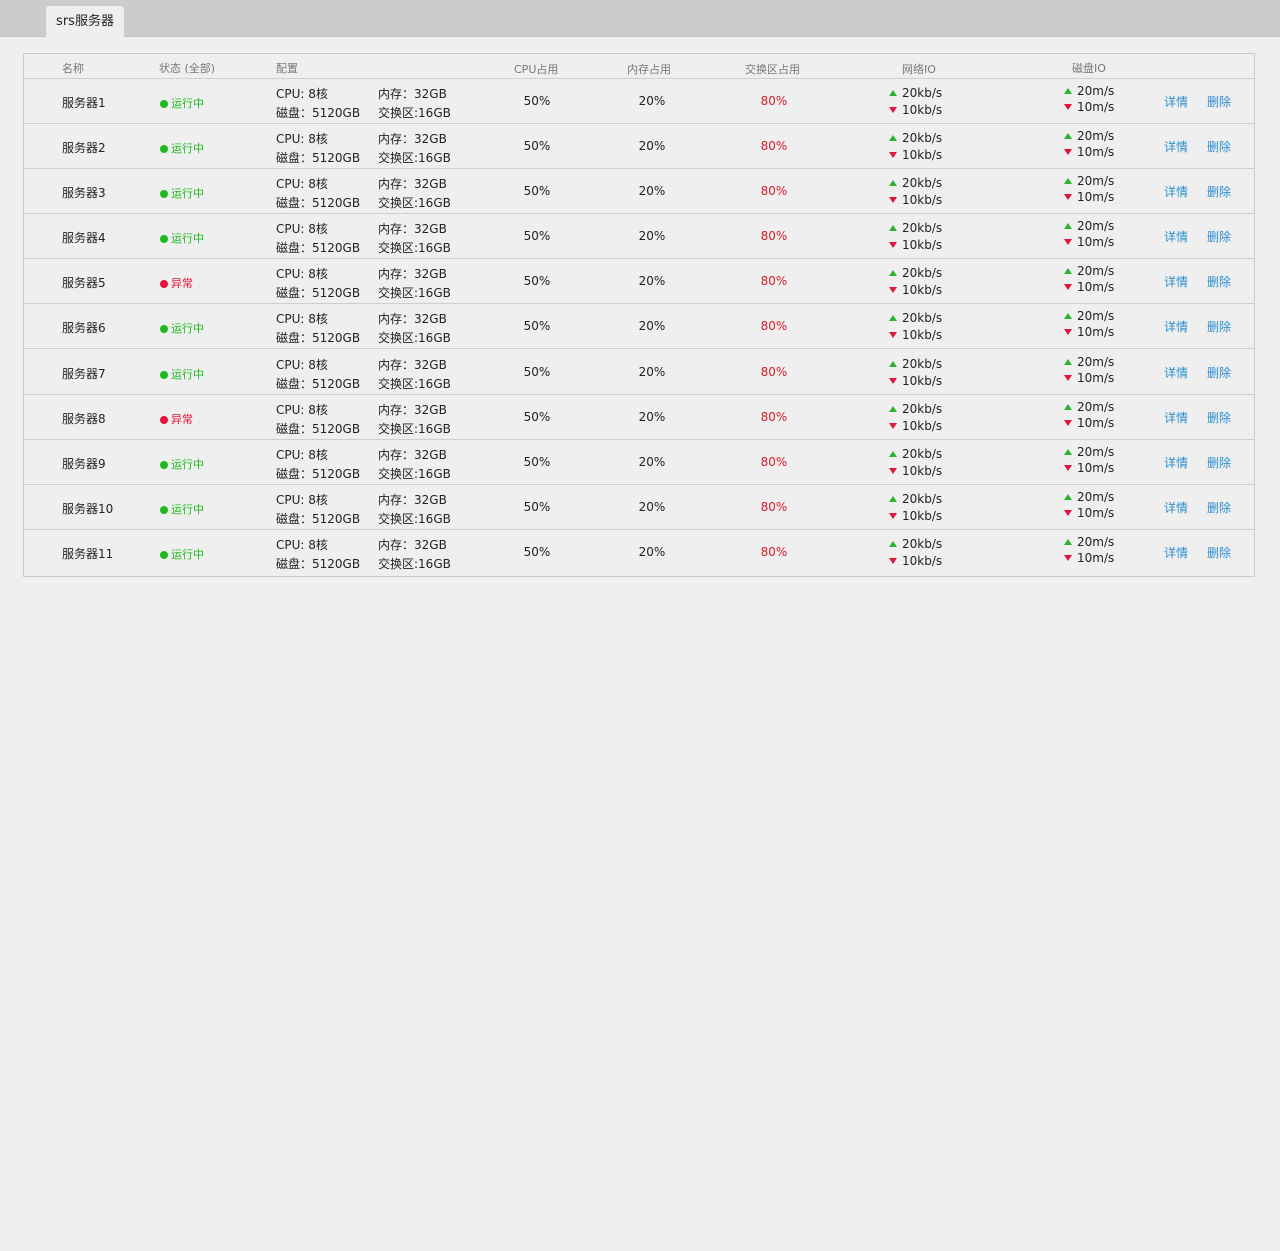 The width and height of the screenshot is (1280, 1251). What do you see at coordinates (187, 68) in the screenshot?
I see `col-header-status-filter: 状态 (全部)` at bounding box center [187, 68].